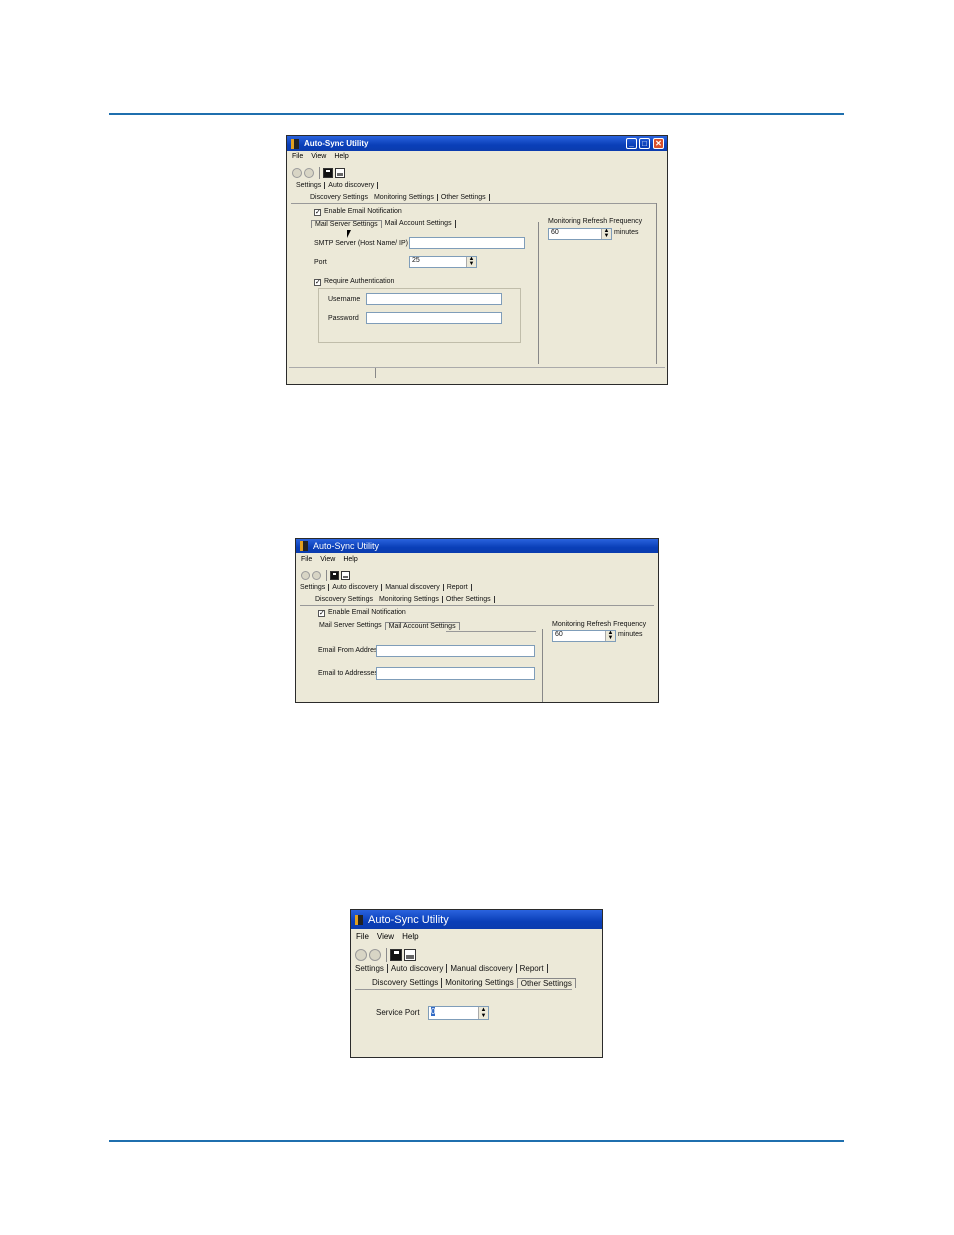  Describe the element at coordinates (434, 318) in the screenshot. I see `password-input` at that location.